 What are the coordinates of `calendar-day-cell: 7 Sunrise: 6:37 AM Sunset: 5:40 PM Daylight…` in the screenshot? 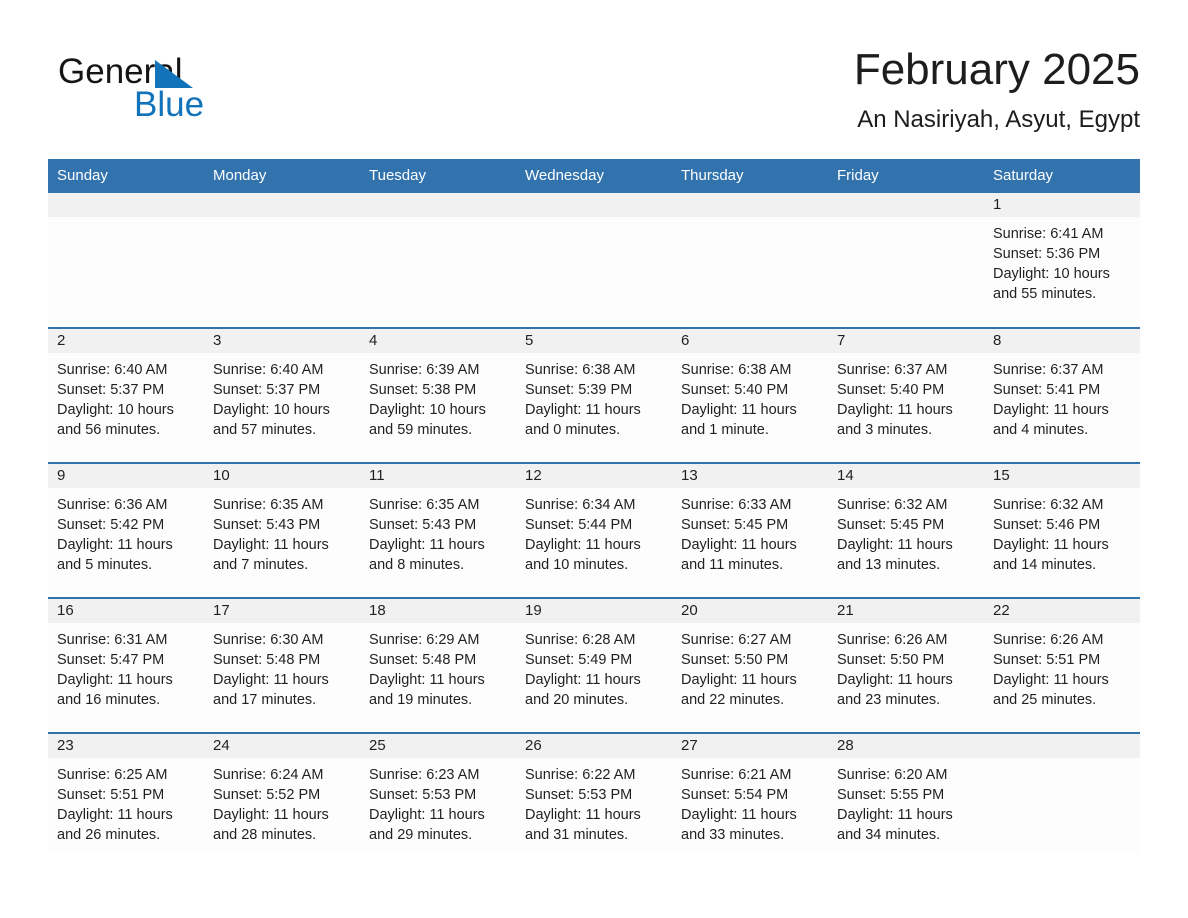 It's located at (906, 395).